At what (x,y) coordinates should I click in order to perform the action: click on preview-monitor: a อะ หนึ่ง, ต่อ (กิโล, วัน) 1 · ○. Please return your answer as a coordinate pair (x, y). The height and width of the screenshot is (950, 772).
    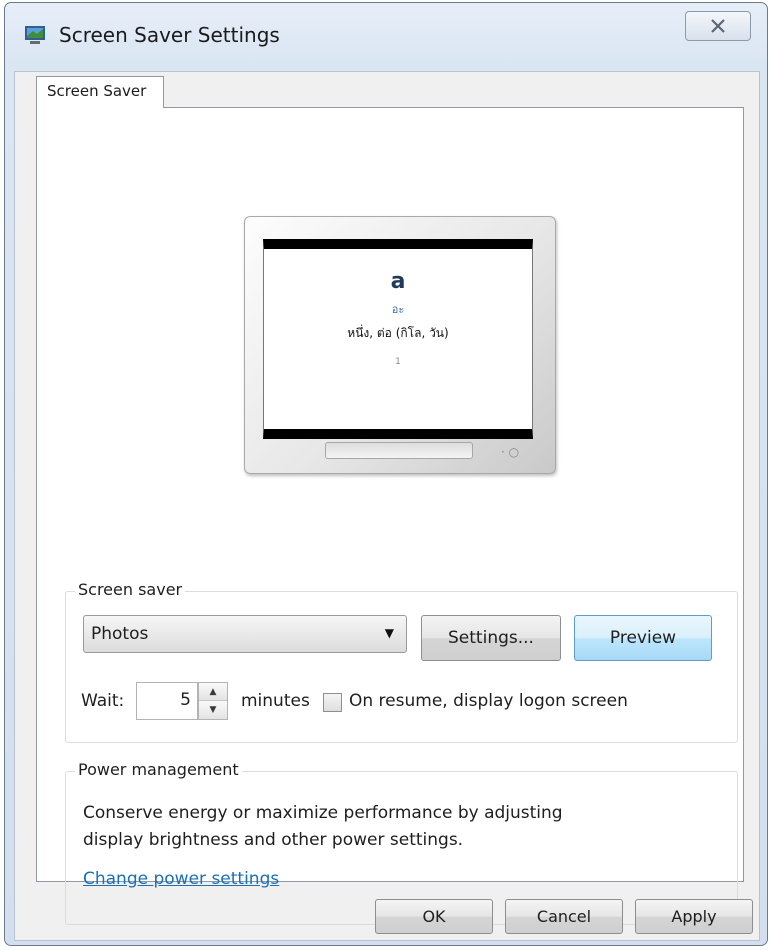
    Looking at the image, I should click on (400, 345).